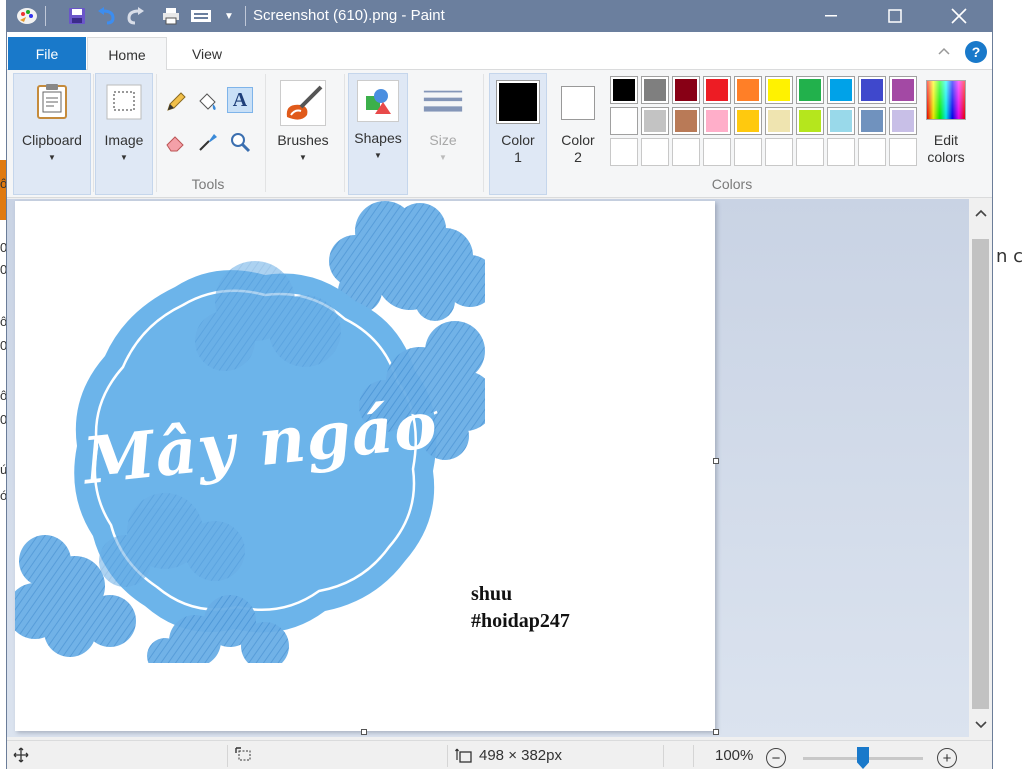 The image size is (1024, 769). Describe the element at coordinates (171, 16) in the screenshot. I see `print-icon` at that location.